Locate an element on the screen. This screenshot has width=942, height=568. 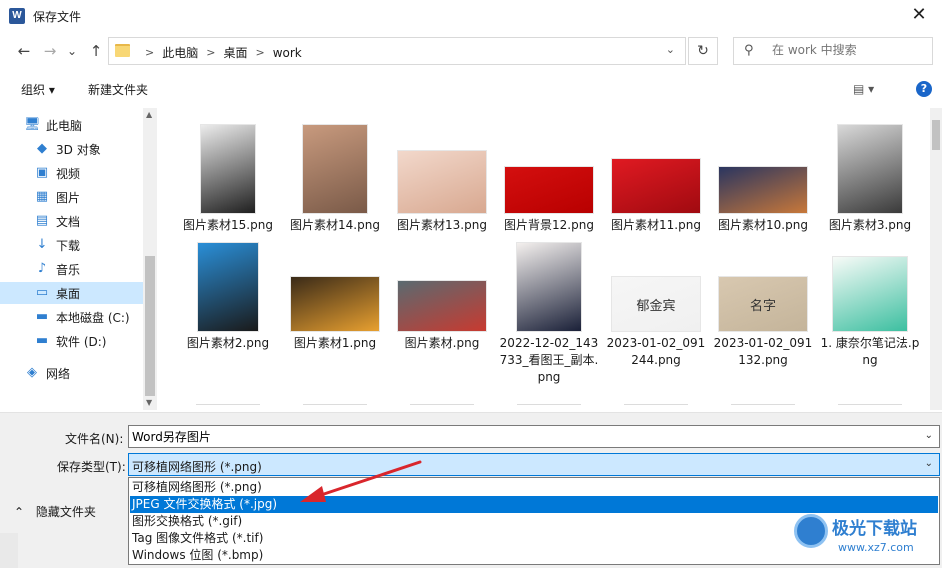
sidebar-item-label: 视频 is located at coordinates (68, 173).